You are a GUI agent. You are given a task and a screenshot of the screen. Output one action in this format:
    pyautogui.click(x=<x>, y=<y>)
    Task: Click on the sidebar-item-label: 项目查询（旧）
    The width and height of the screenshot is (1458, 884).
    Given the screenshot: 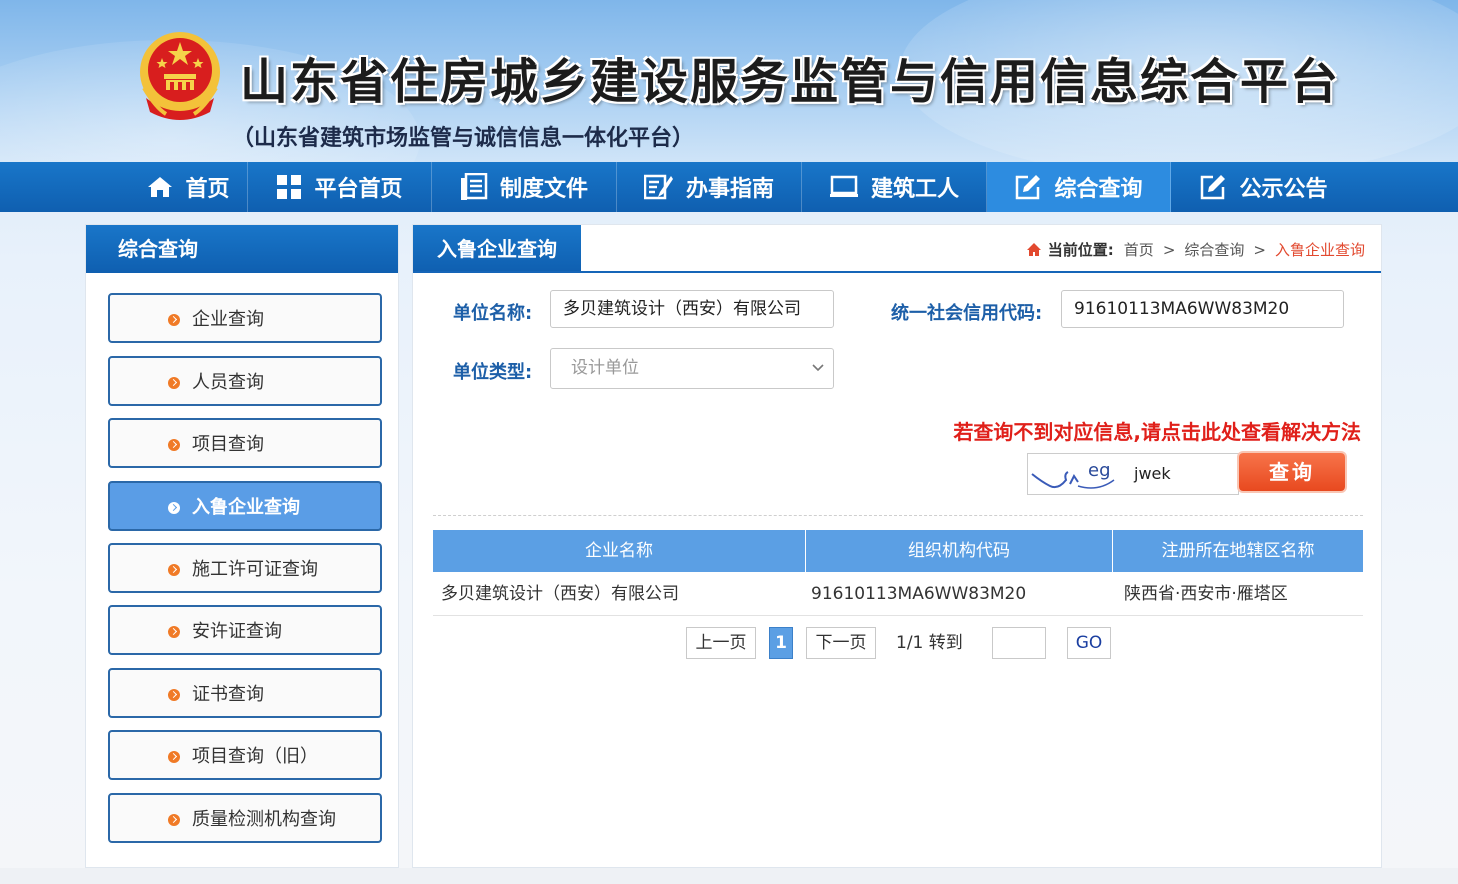 What is the action you would take?
    pyautogui.click(x=255, y=756)
    